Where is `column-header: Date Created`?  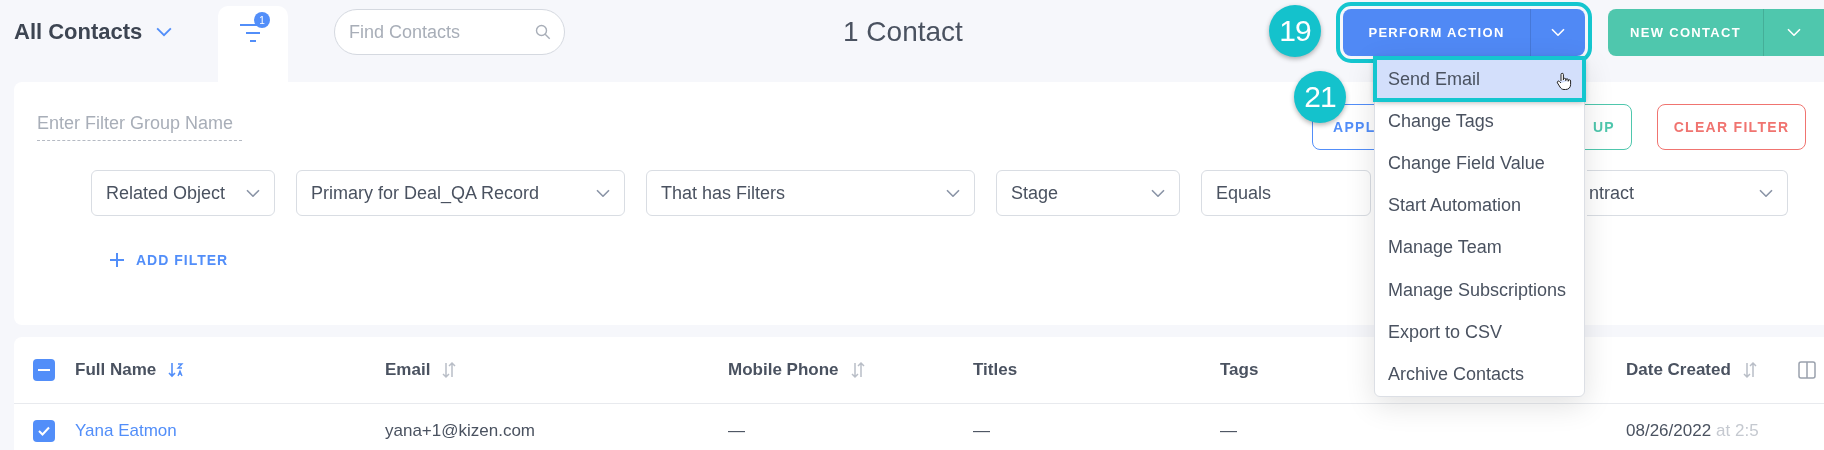
column-header: Date Created is located at coordinates (1678, 370).